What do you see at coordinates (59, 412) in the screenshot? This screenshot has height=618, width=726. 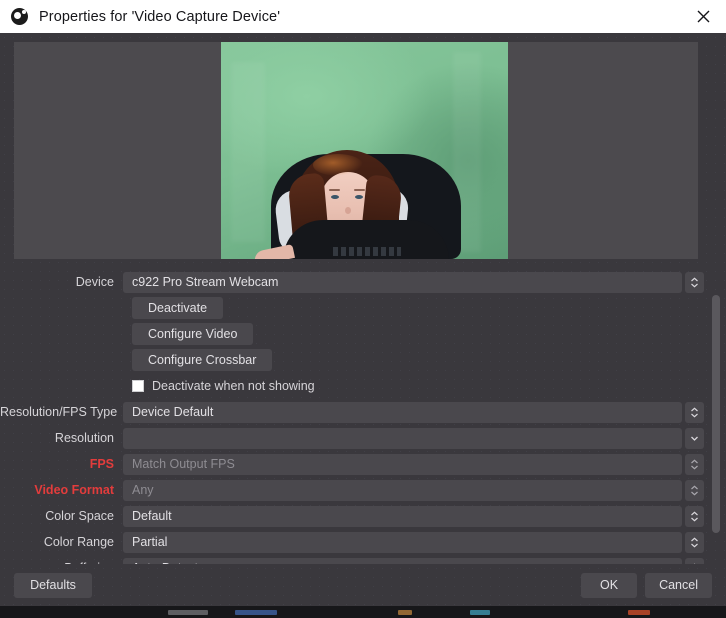 I see `resolution-fps-type-label: Resolution/FPS Type` at bounding box center [59, 412].